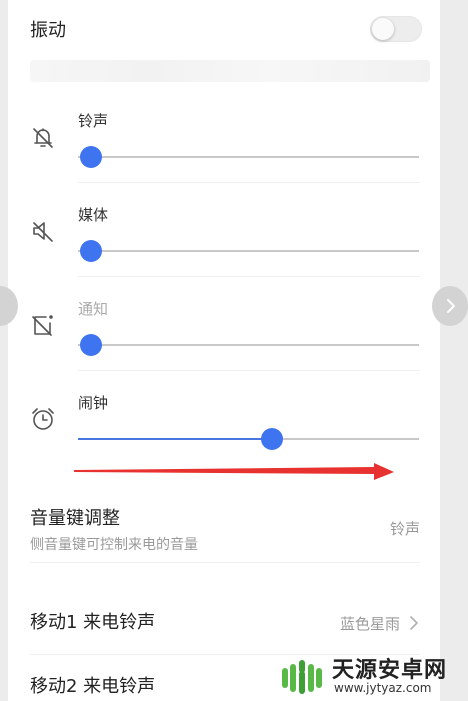 This screenshot has height=701, width=468. Describe the element at coordinates (43, 325) in the screenshot. I see `notification-off-icon` at that location.